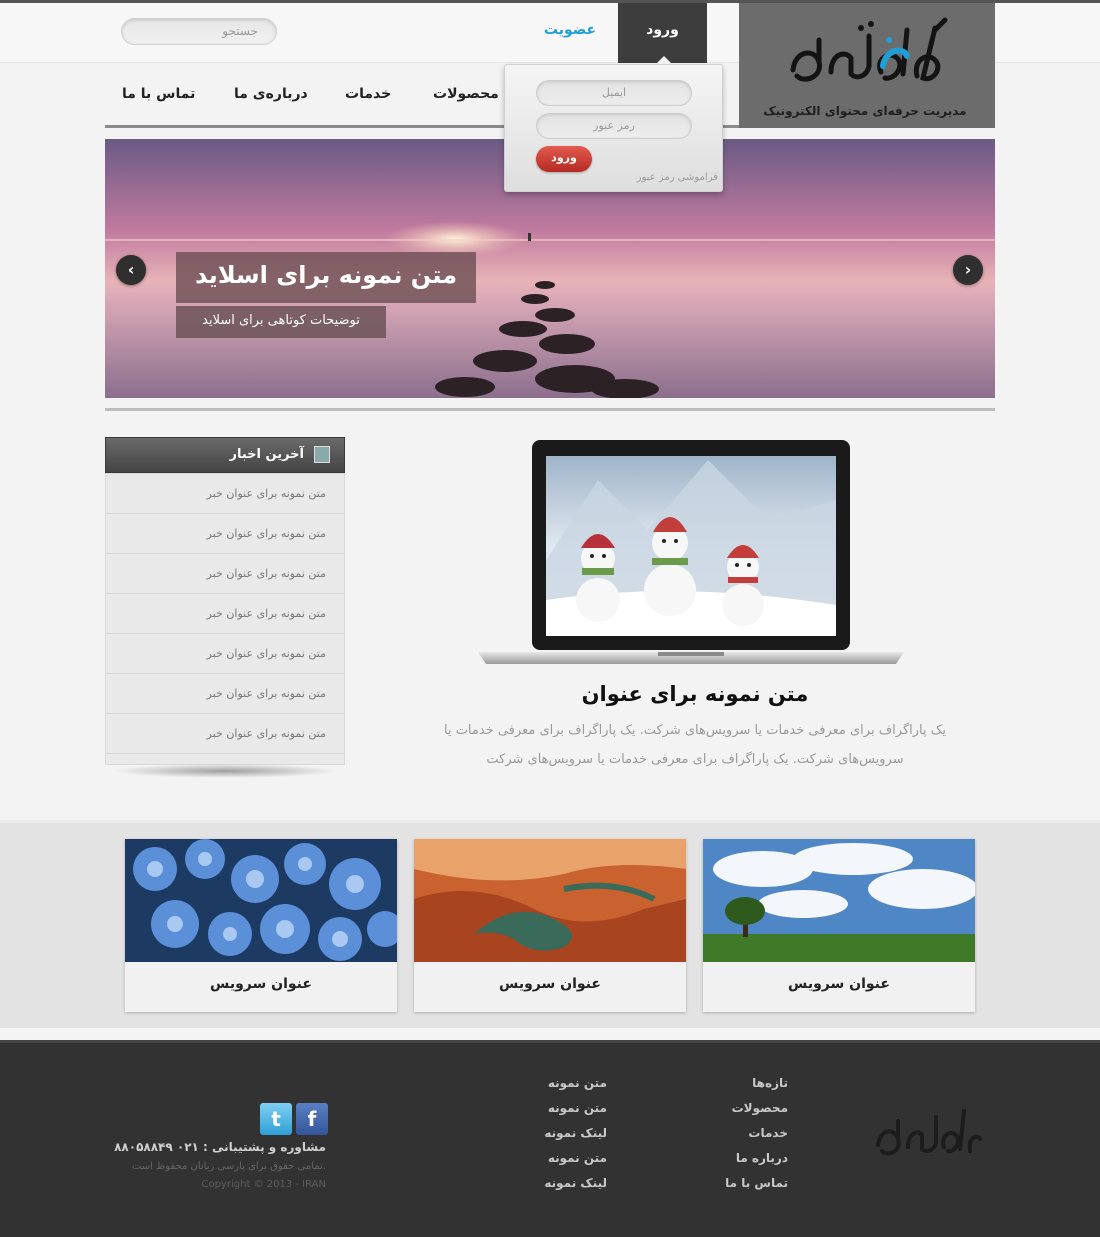  What do you see at coordinates (312, 1119) in the screenshot?
I see `facebook-icon: f` at bounding box center [312, 1119].